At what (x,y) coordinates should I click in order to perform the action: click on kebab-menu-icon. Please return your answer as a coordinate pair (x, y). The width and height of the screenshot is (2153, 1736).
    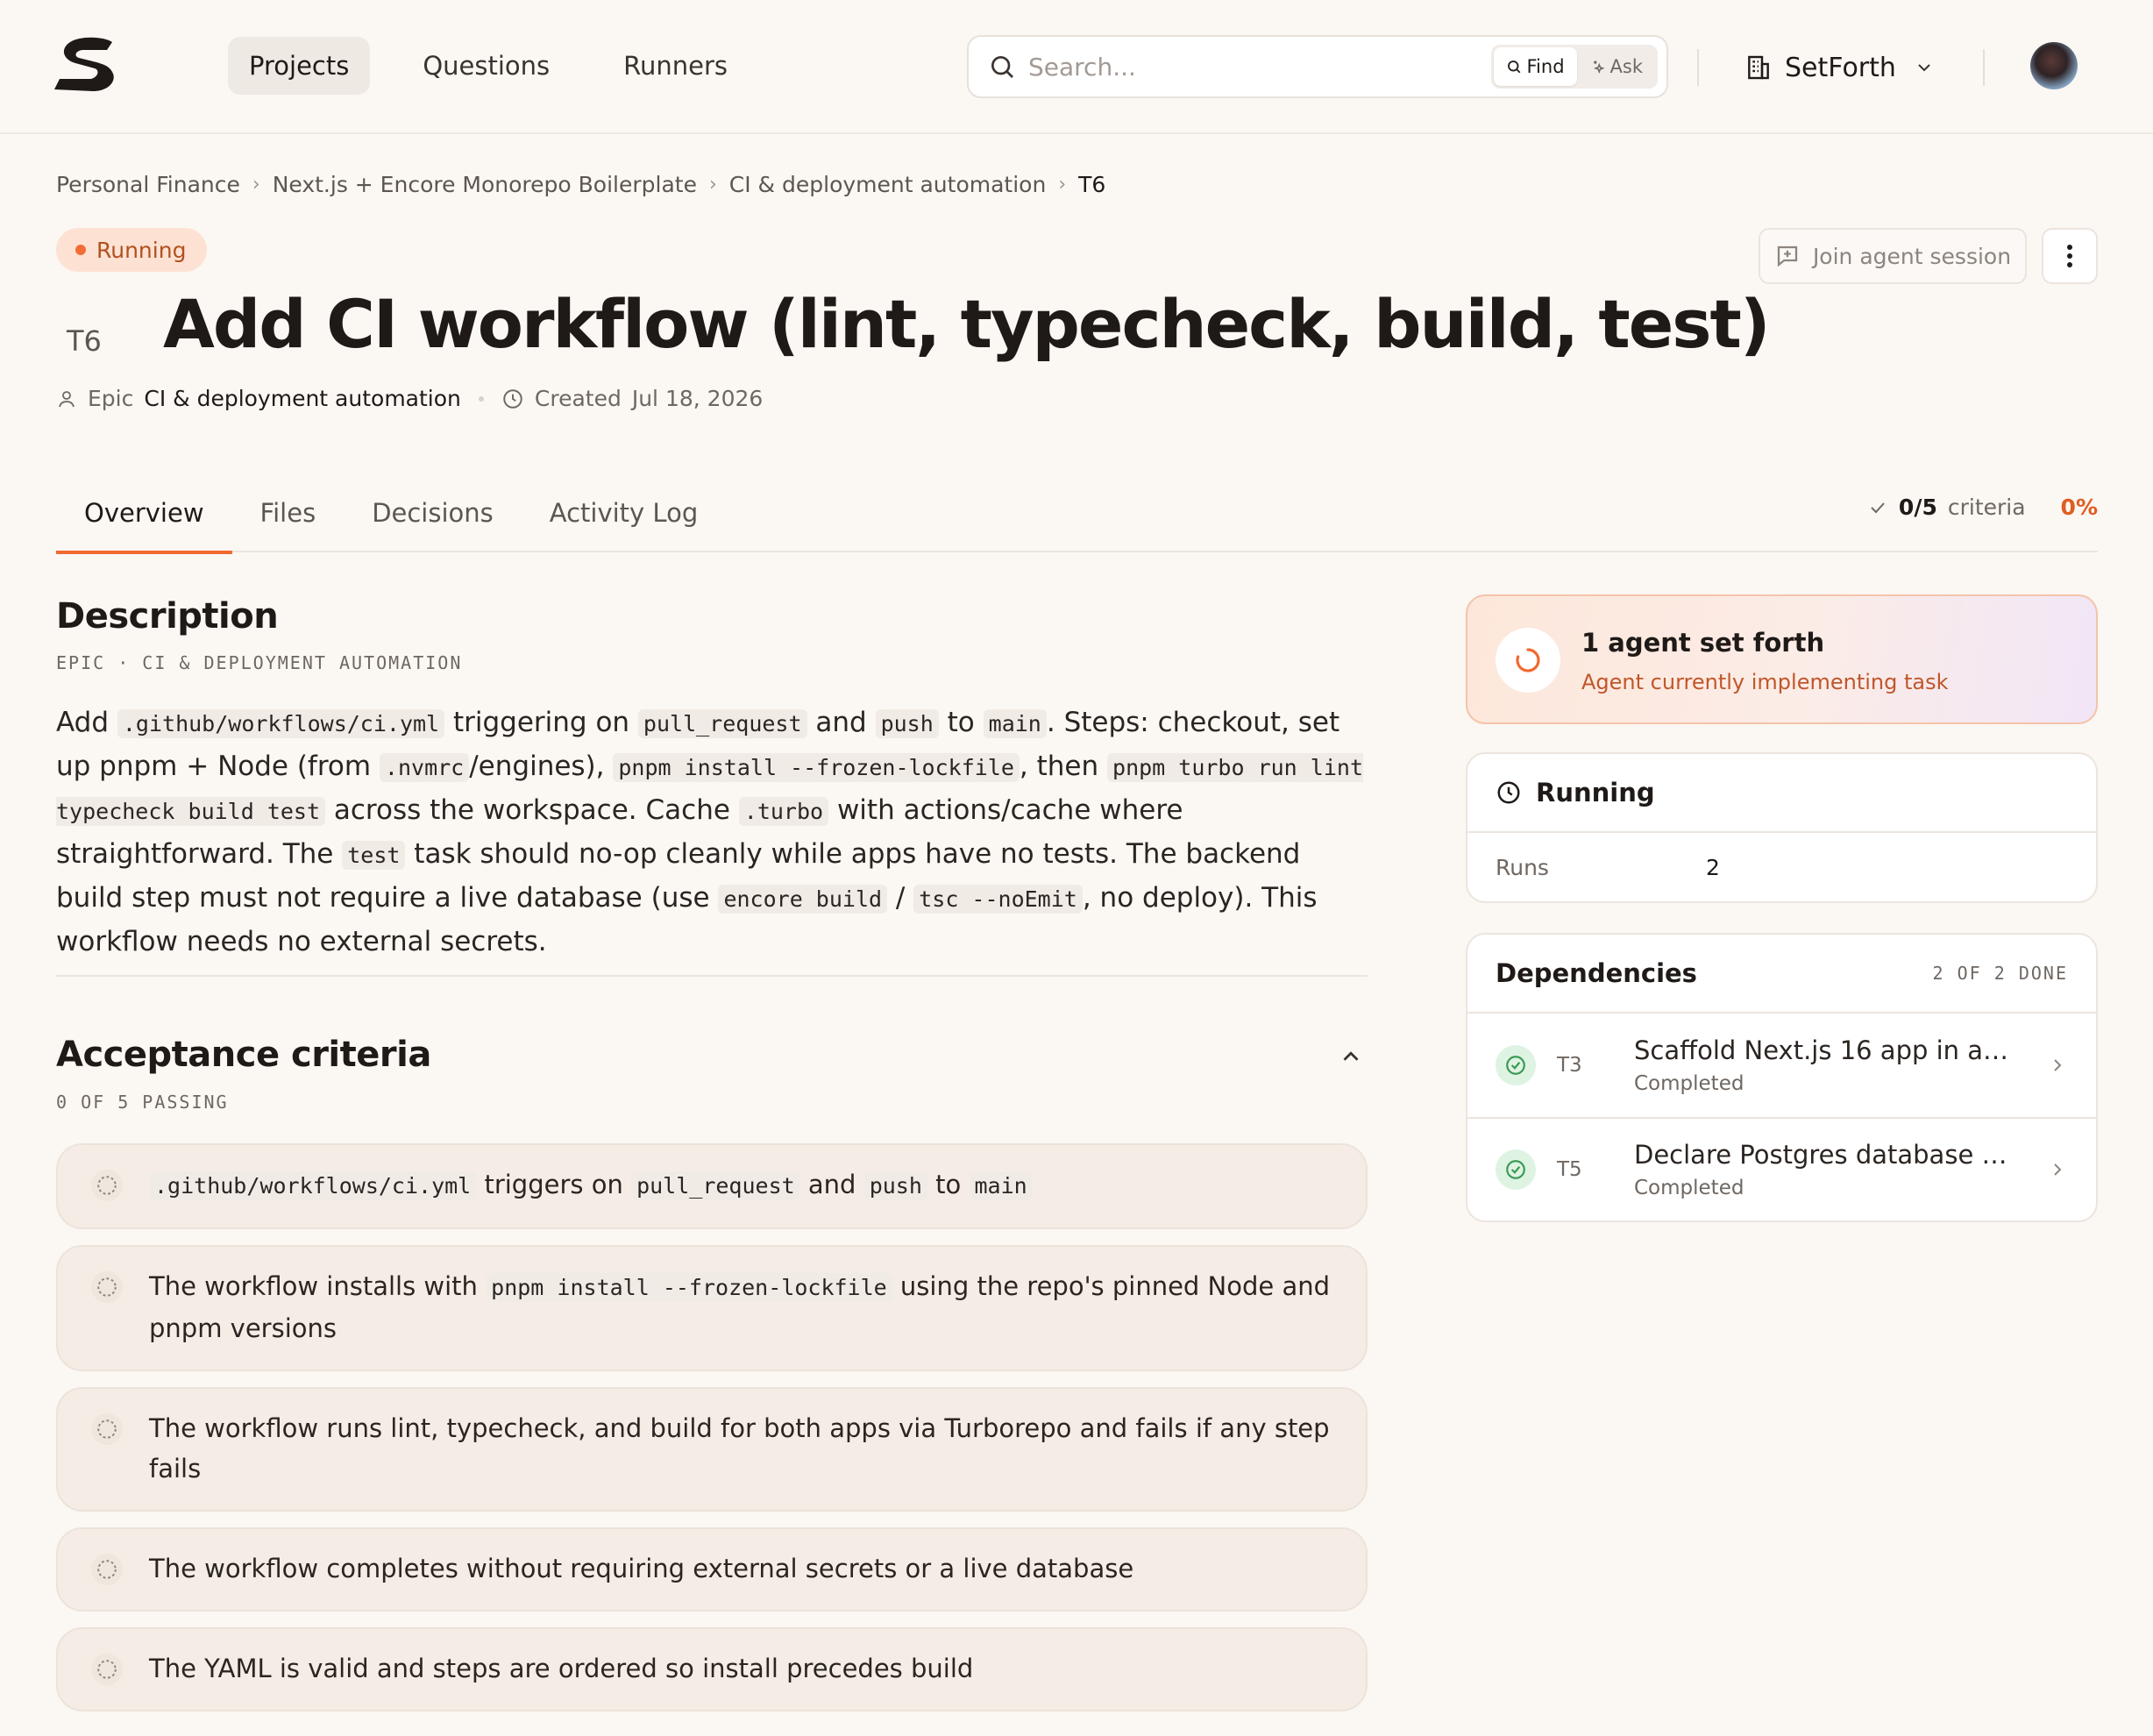
    Looking at the image, I should click on (2069, 256).